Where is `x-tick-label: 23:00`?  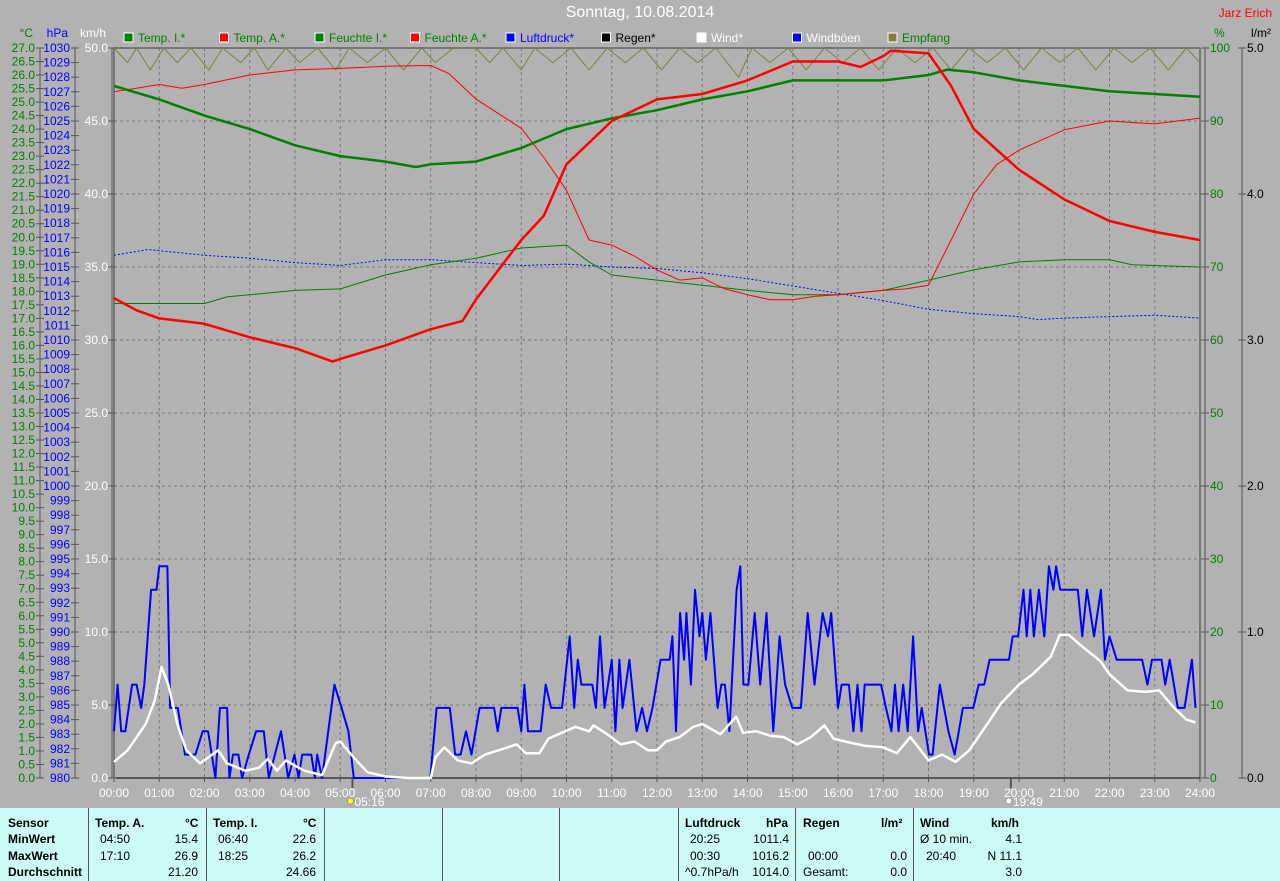 x-tick-label: 23:00 is located at coordinates (1155, 793).